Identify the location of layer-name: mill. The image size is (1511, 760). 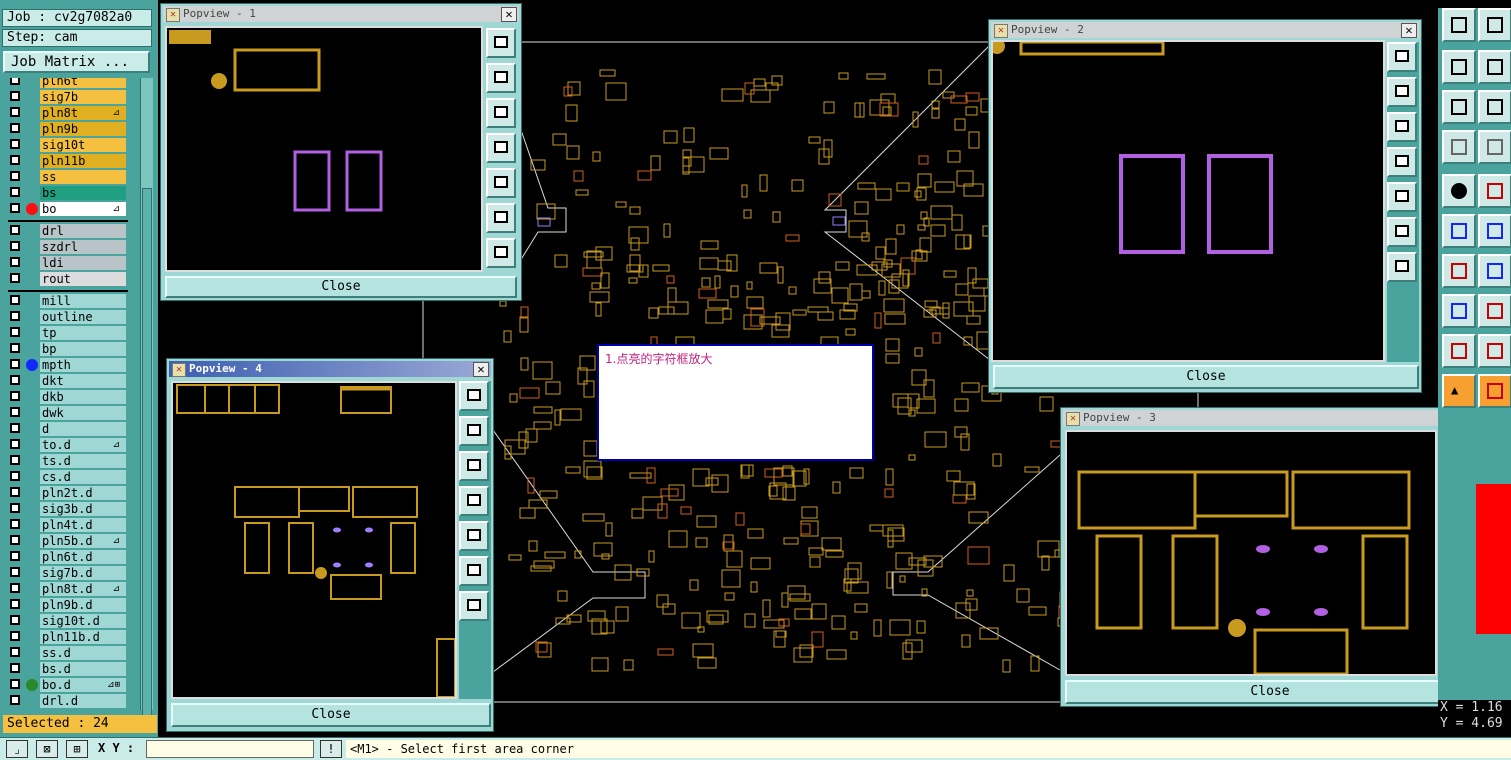
(83, 301).